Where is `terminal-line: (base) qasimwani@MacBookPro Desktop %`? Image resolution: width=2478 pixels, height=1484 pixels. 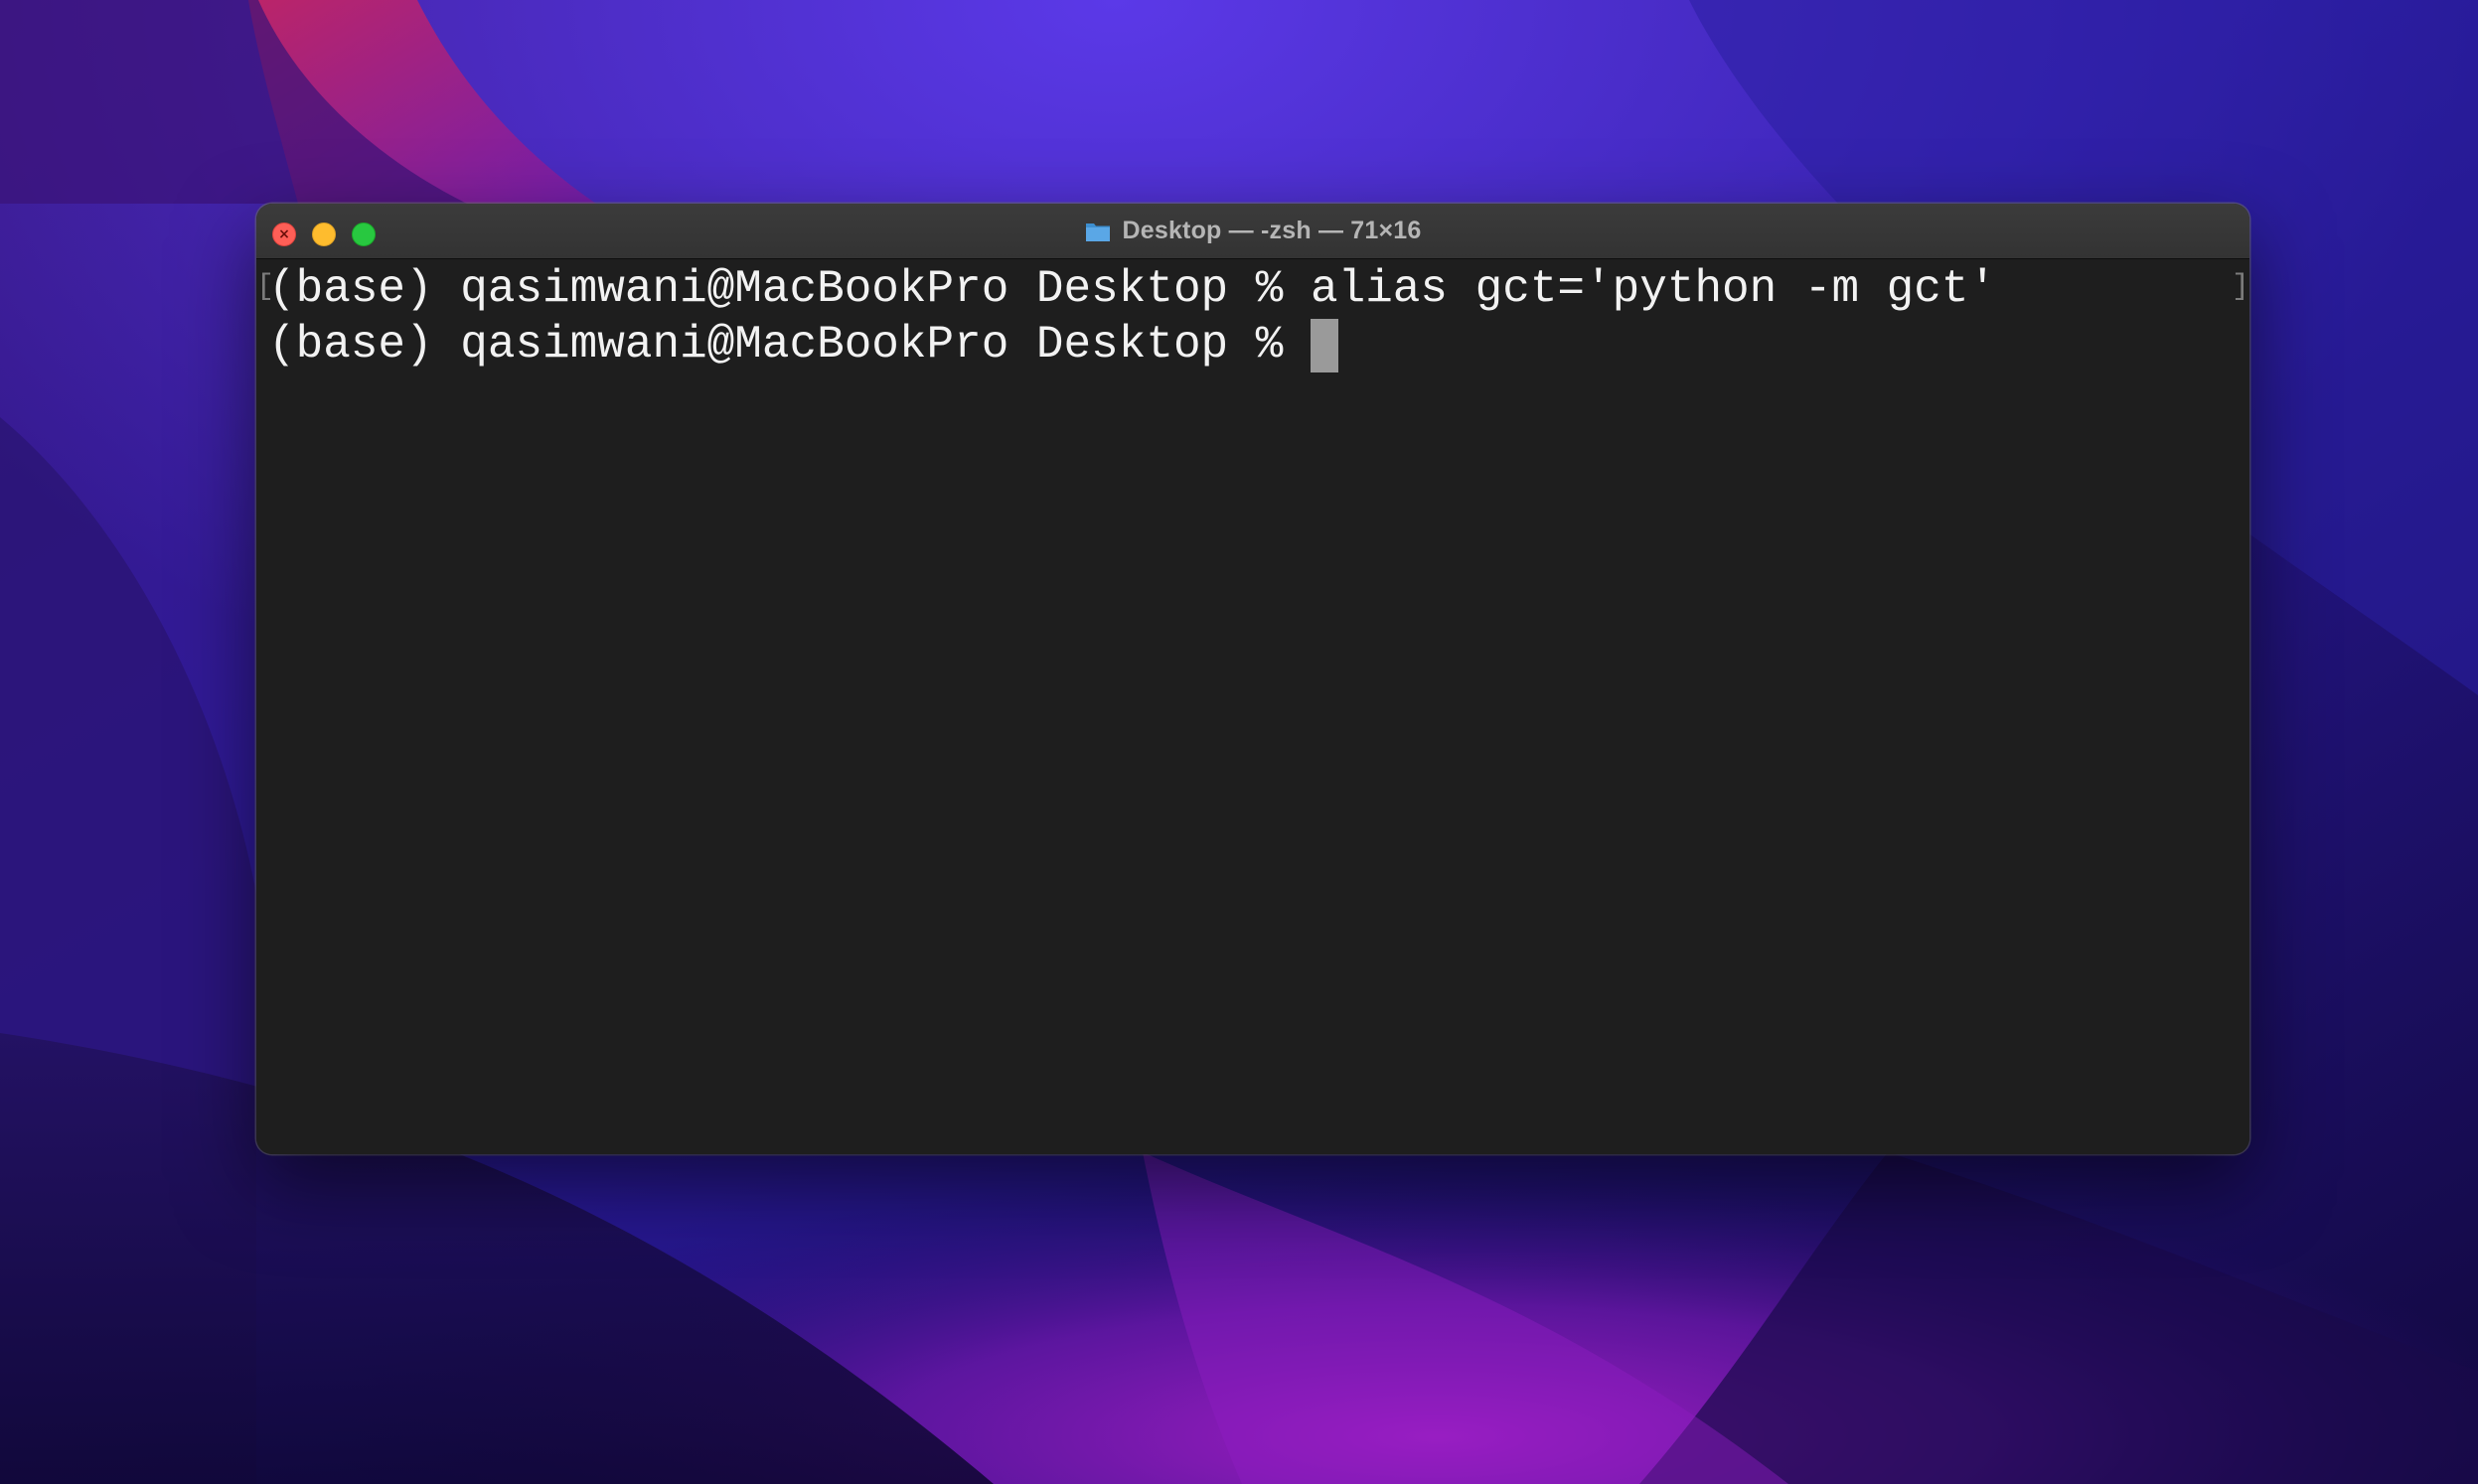 terminal-line: (base) qasimwani@MacBookPro Desktop % is located at coordinates (803, 344).